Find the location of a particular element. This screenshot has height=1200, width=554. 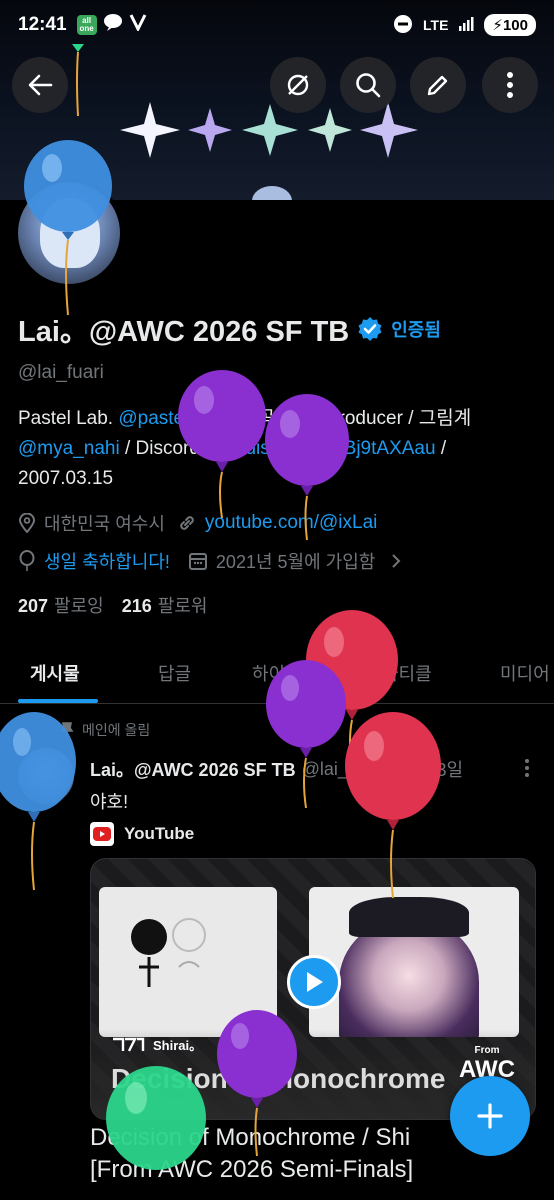

followers-count: 216 is located at coordinates (136, 606).